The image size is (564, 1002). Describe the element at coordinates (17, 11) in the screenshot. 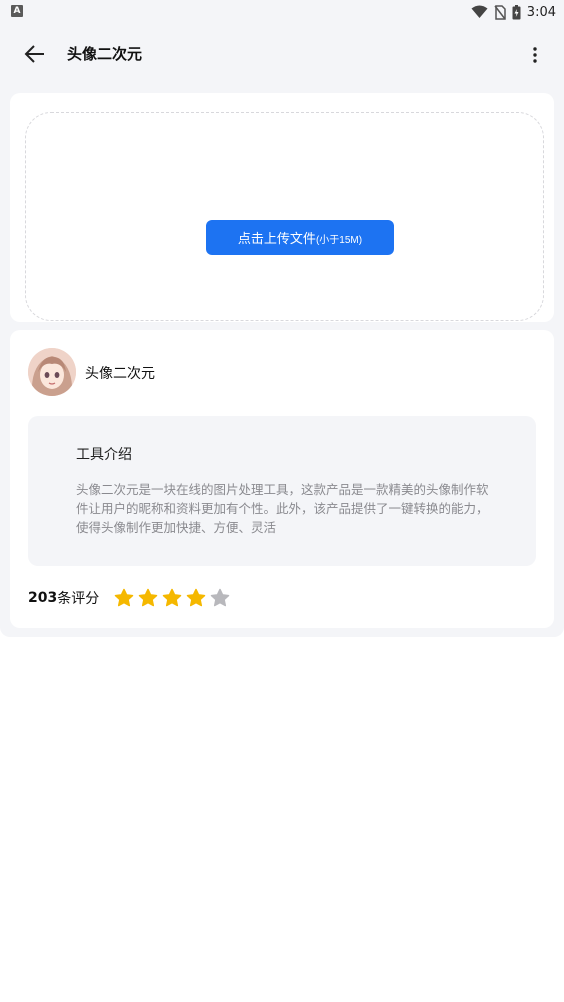

I see `app-notification-icon: A` at that location.